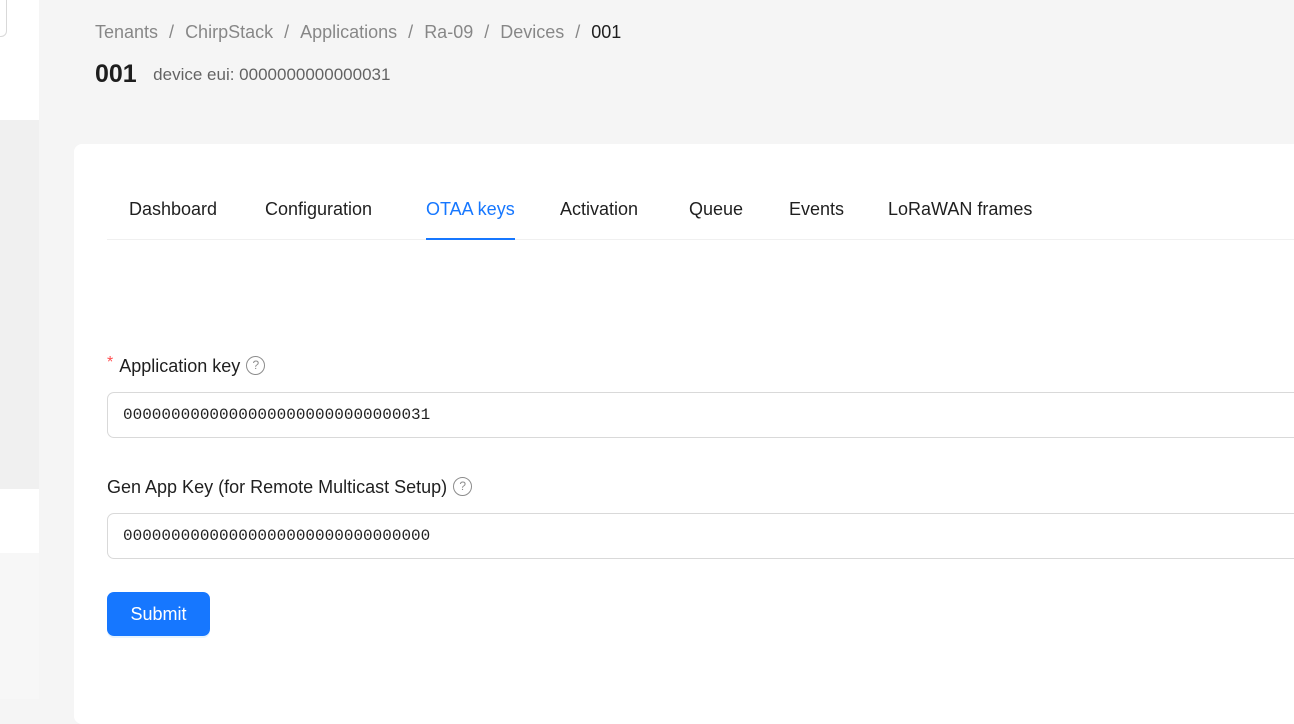 The width and height of the screenshot is (1294, 724). I want to click on tab-otaa-keys: OTAA keys, so click(470, 210).